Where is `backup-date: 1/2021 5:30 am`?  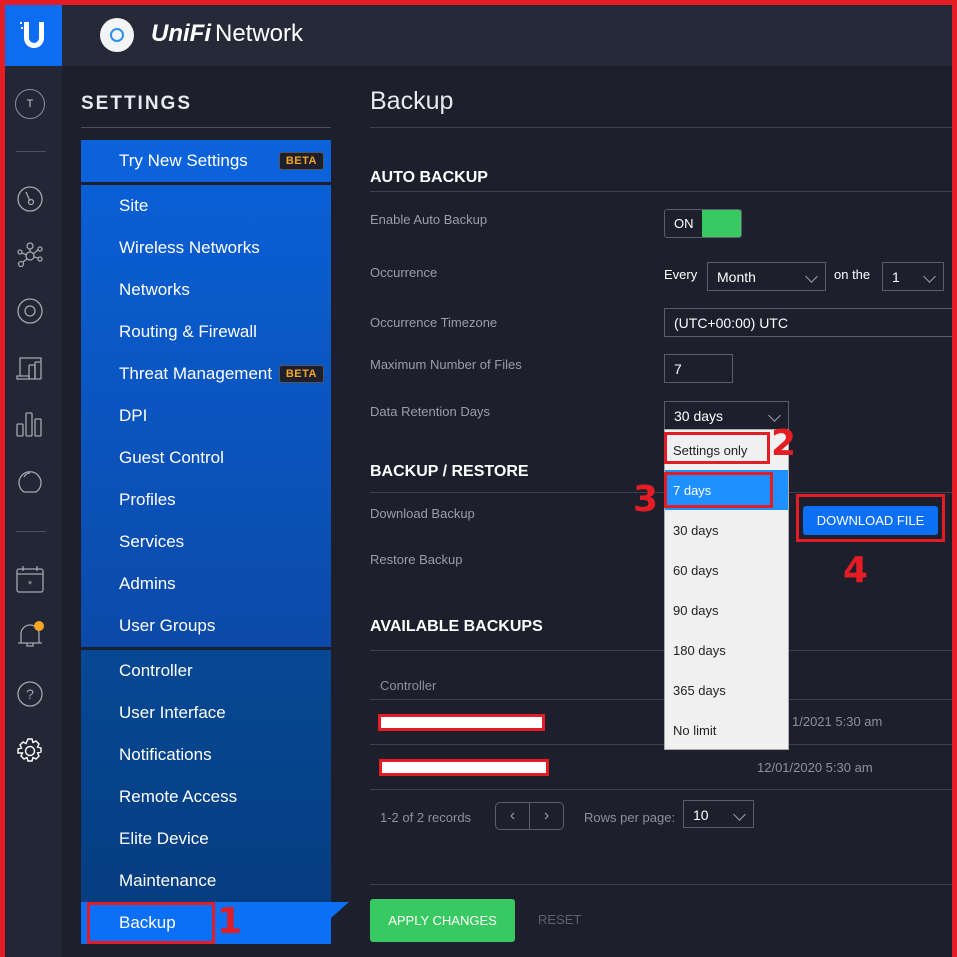
backup-date: 1/2021 5:30 am is located at coordinates (837, 721).